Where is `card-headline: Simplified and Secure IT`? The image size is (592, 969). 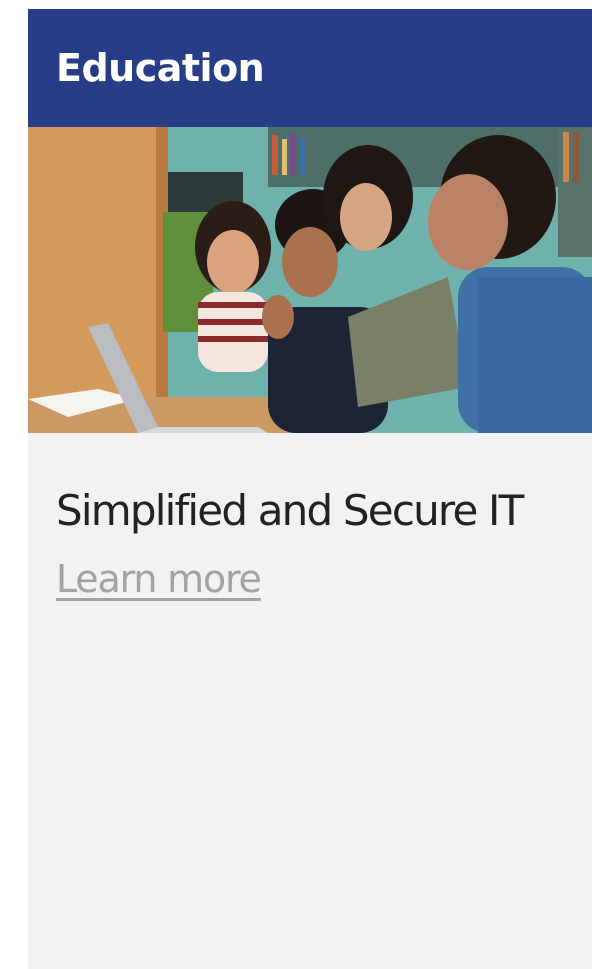
card-headline: Simplified and Secure IT is located at coordinates (290, 510).